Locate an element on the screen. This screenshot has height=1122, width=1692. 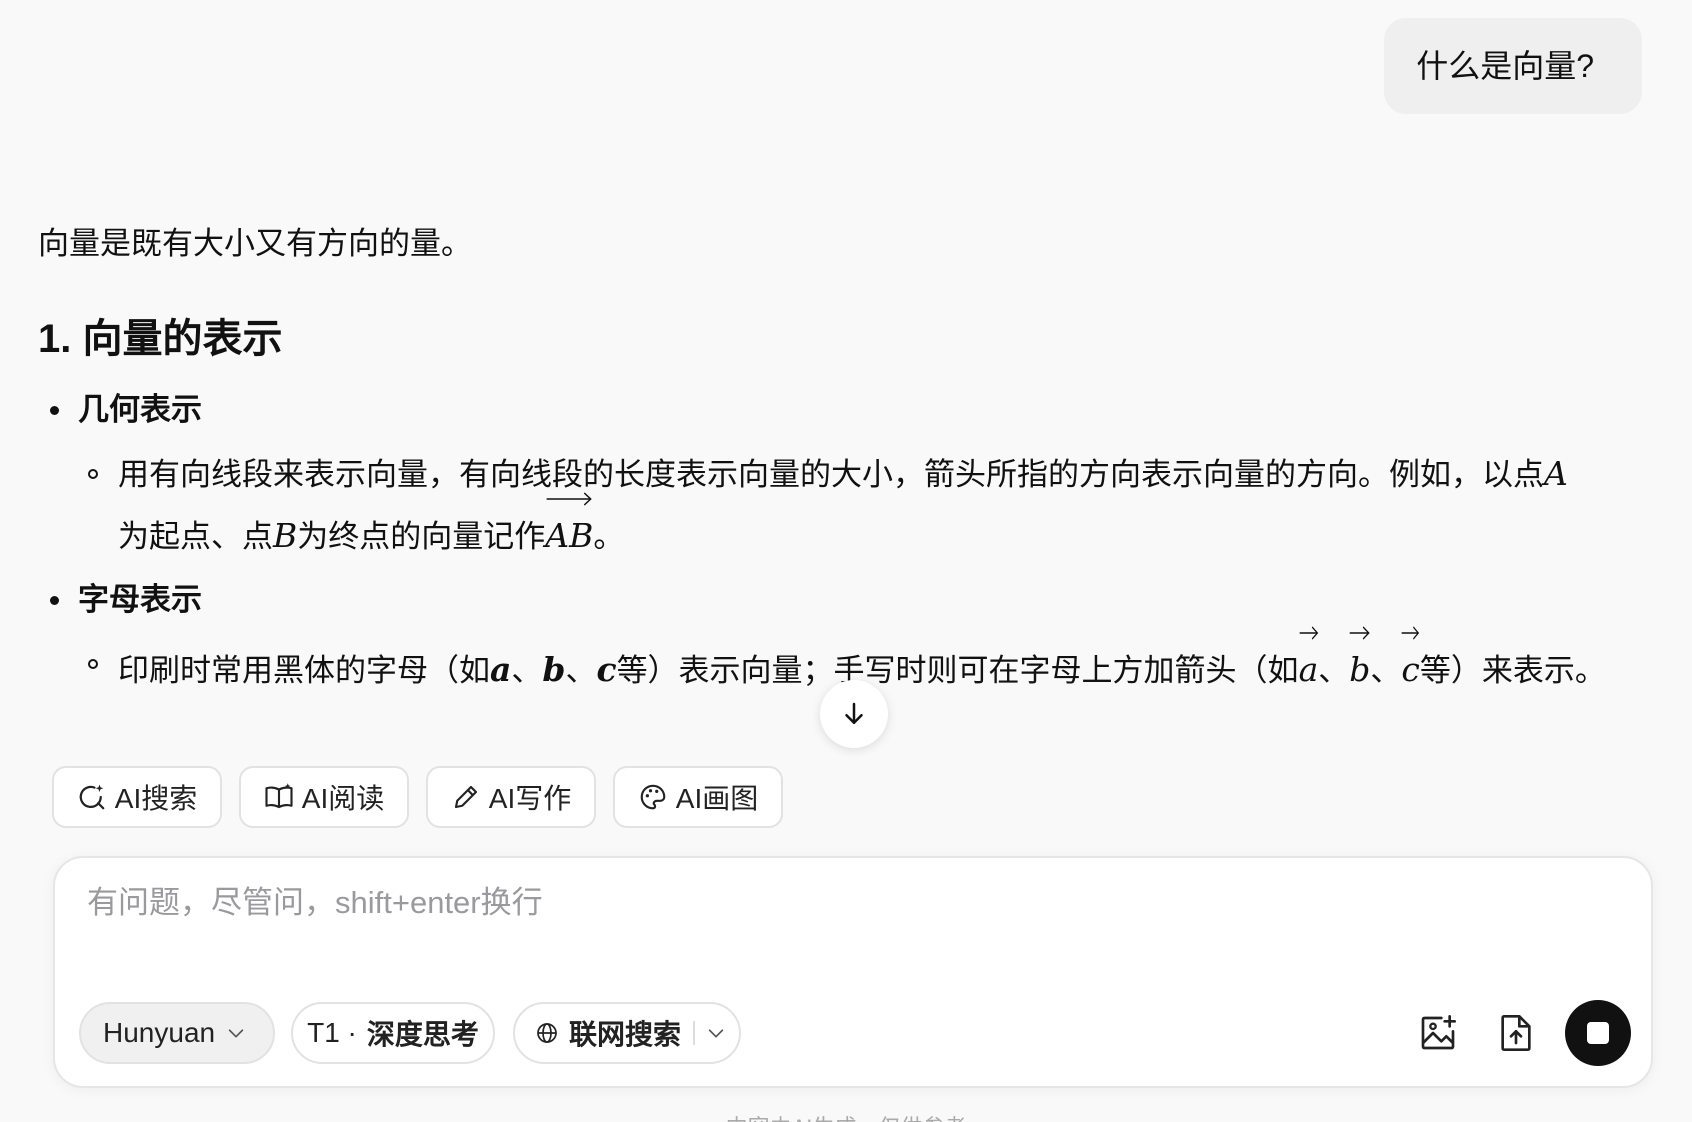
math-vector-c-text: c is located at coordinates (1410, 669).